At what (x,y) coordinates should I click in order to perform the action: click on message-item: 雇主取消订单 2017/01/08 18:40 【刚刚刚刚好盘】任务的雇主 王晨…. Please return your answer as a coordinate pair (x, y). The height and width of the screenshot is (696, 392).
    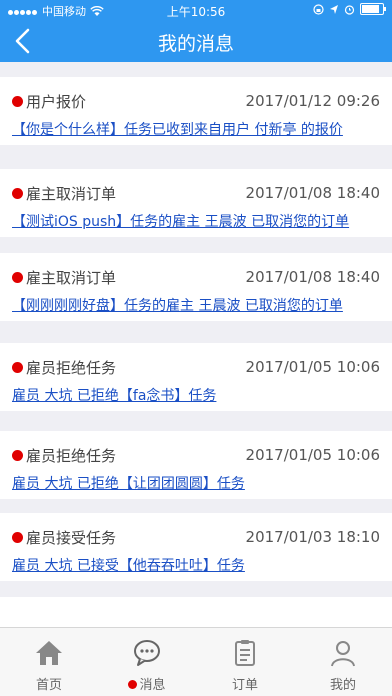
    Looking at the image, I should click on (196, 287).